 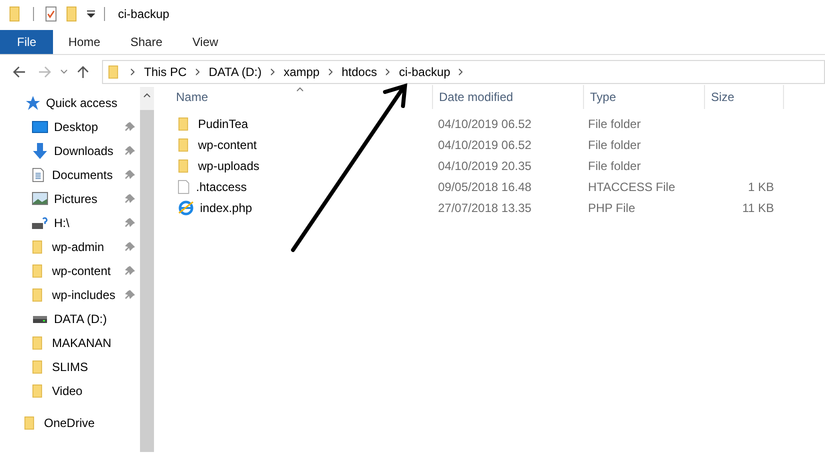 I want to click on sidebar-item: Desktop, so click(x=70, y=127).